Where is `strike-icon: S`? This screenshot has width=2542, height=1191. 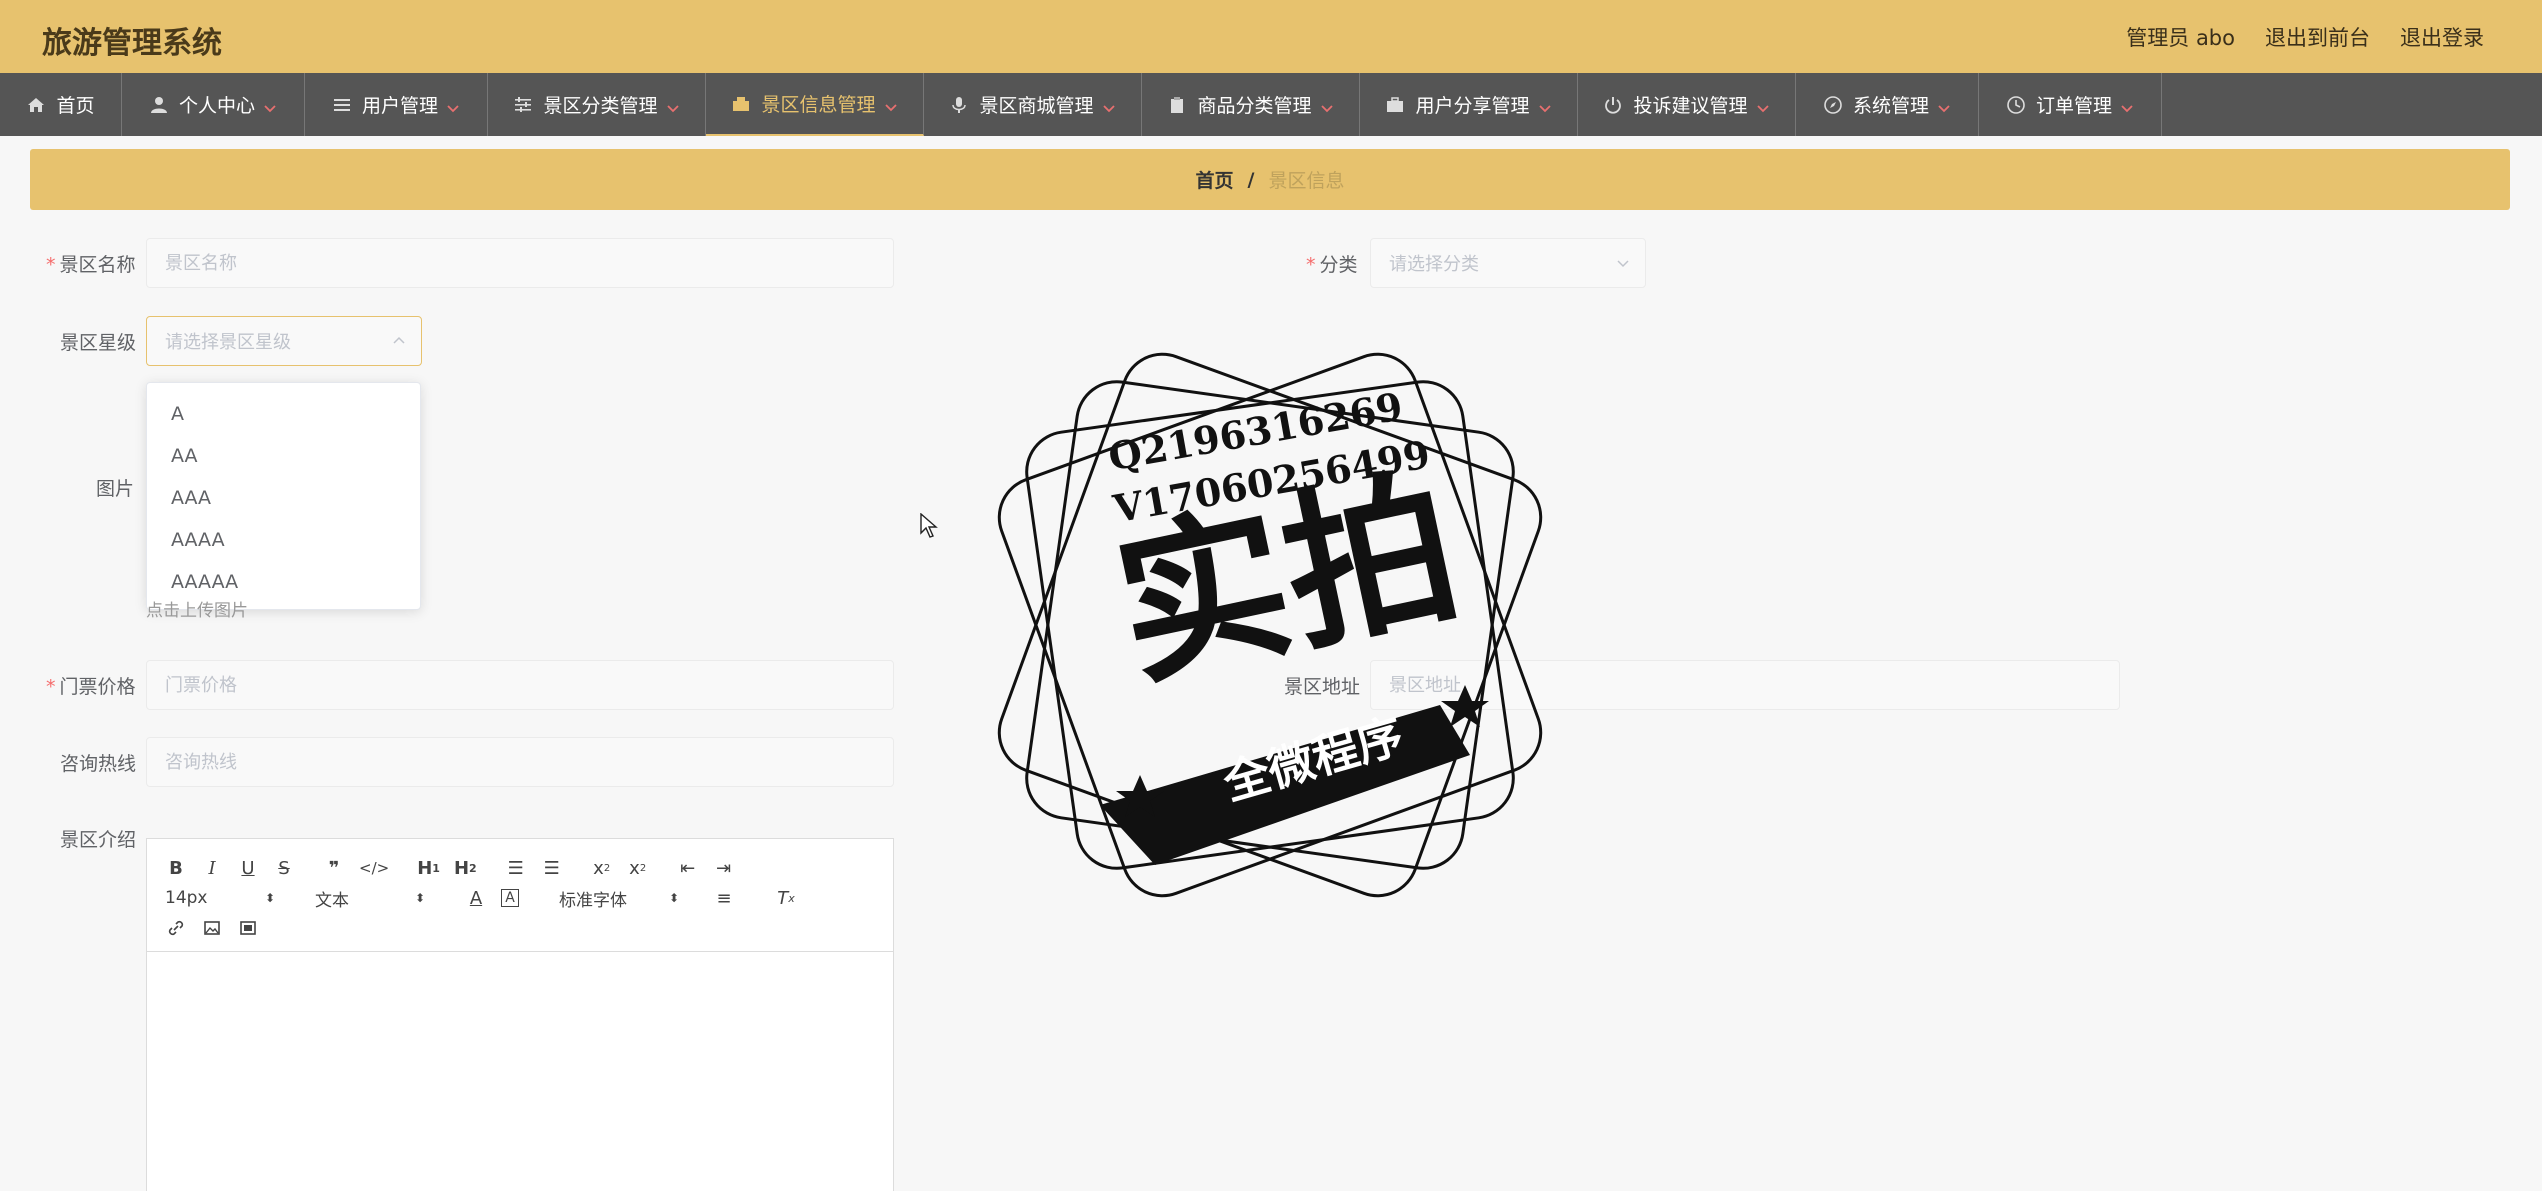
strike-icon: S is located at coordinates (284, 868).